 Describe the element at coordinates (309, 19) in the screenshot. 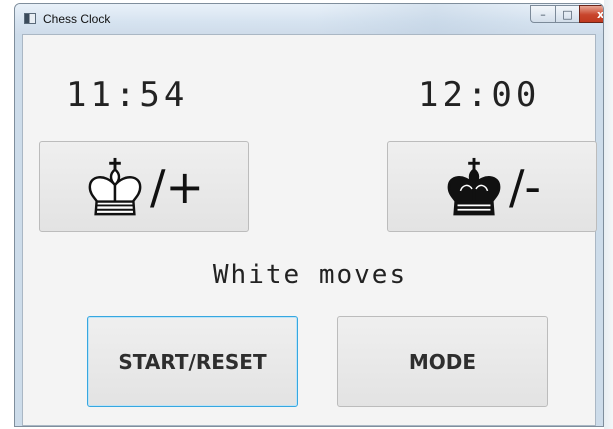

I see `title-bar: Chess Clock – □ x` at that location.